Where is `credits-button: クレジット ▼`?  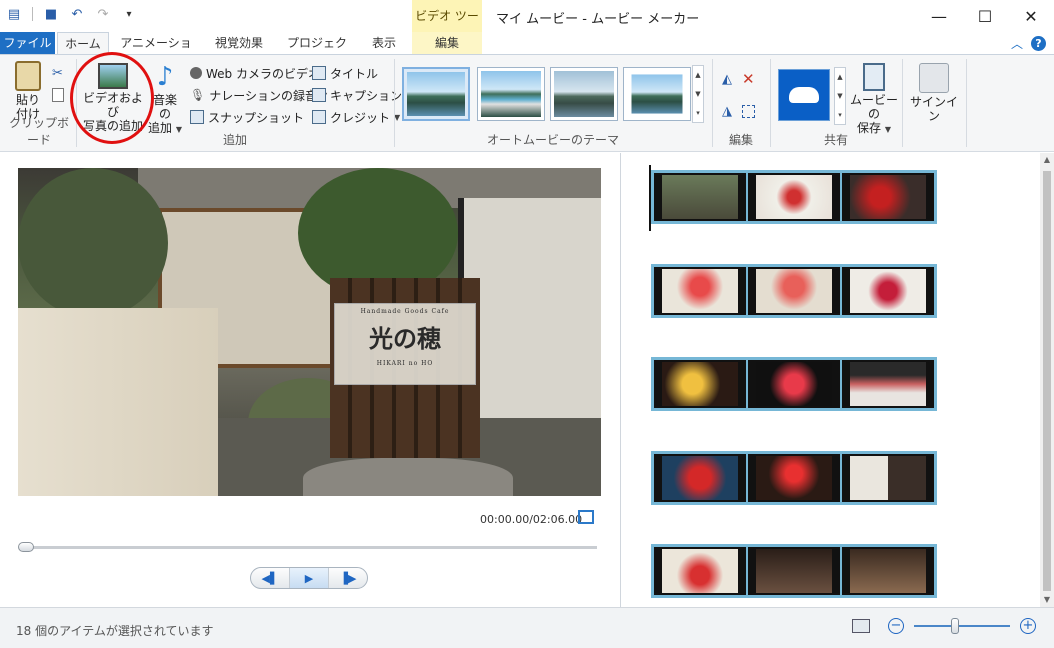 credits-button: クレジット ▼ is located at coordinates (356, 117).